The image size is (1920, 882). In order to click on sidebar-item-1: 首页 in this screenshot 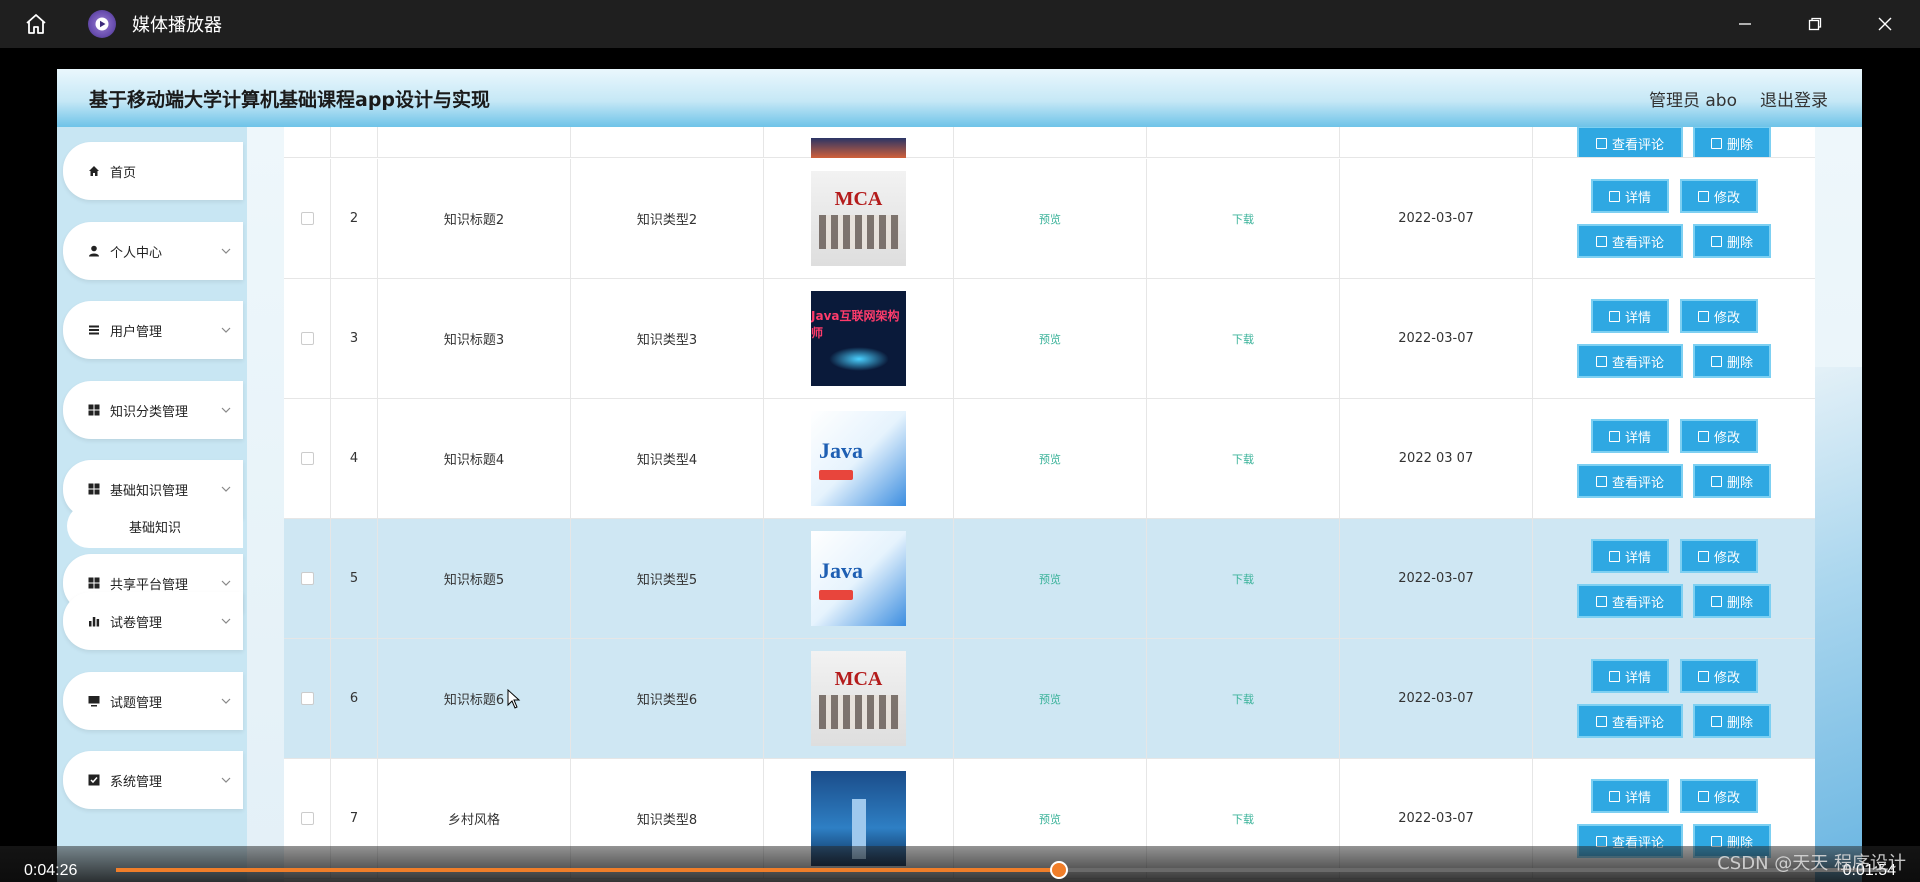, I will do `click(153, 171)`.